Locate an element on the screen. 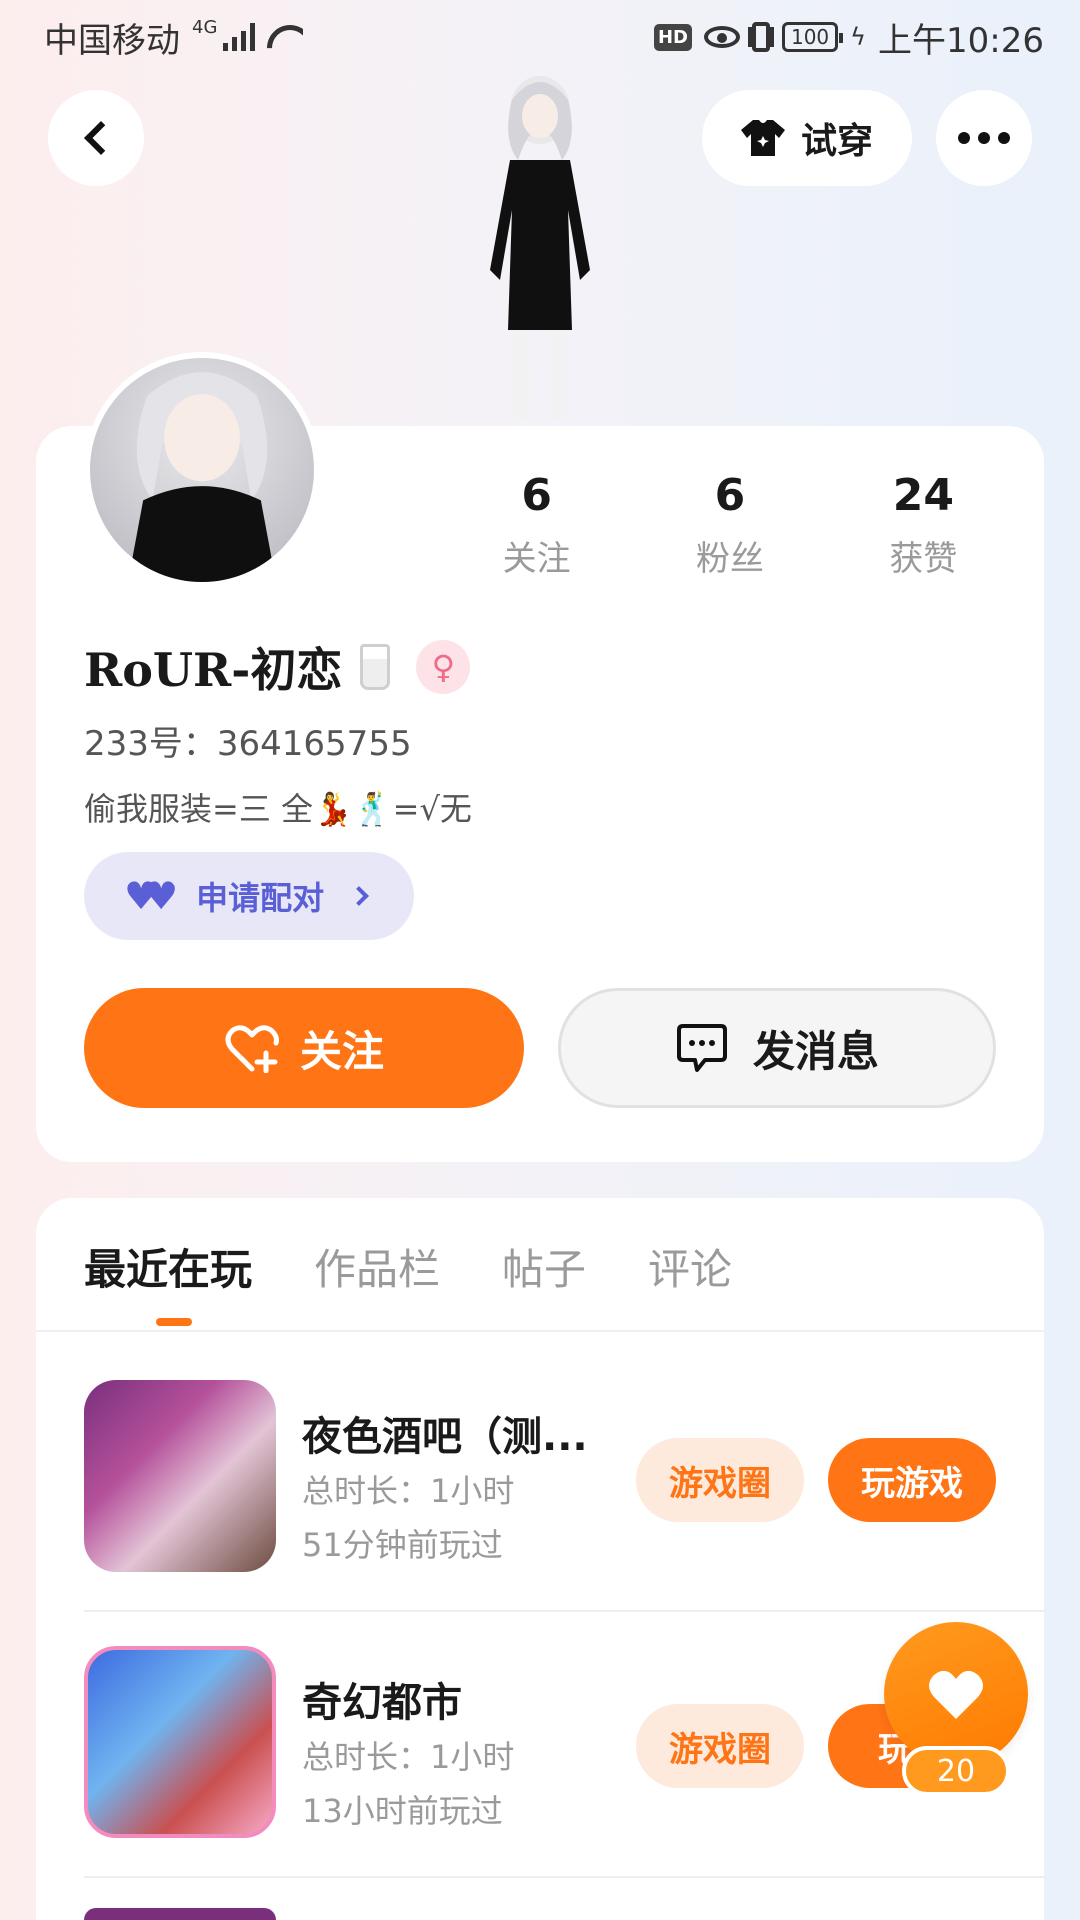  play-game-button: 玩游戏 is located at coordinates (912, 1480).